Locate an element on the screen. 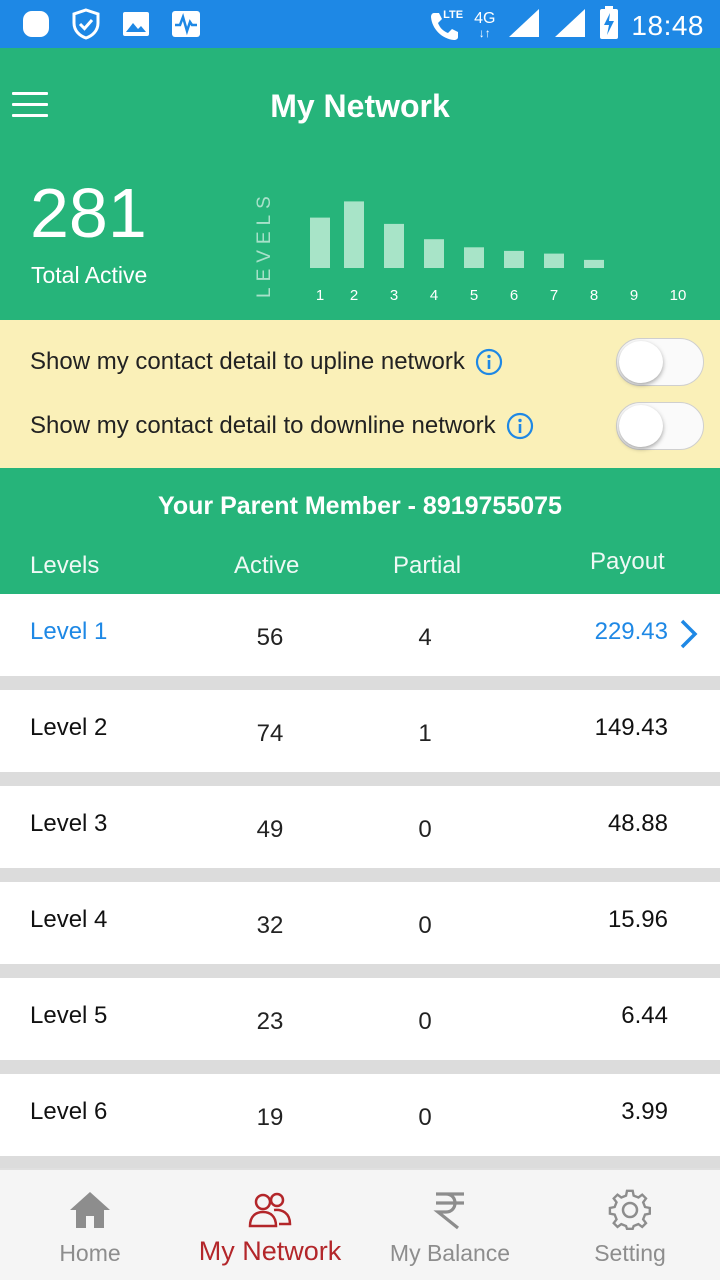 Image resolution: width=720 pixels, height=1280 pixels. row-level: Level 4 is located at coordinates (69, 919).